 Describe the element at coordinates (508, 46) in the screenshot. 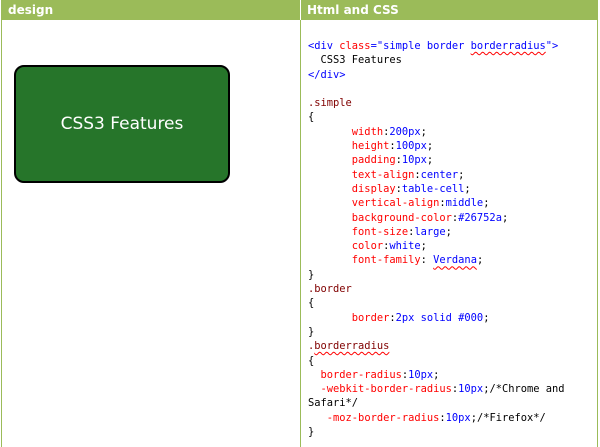

I see `html-class-value-squiggle: borderradius` at that location.